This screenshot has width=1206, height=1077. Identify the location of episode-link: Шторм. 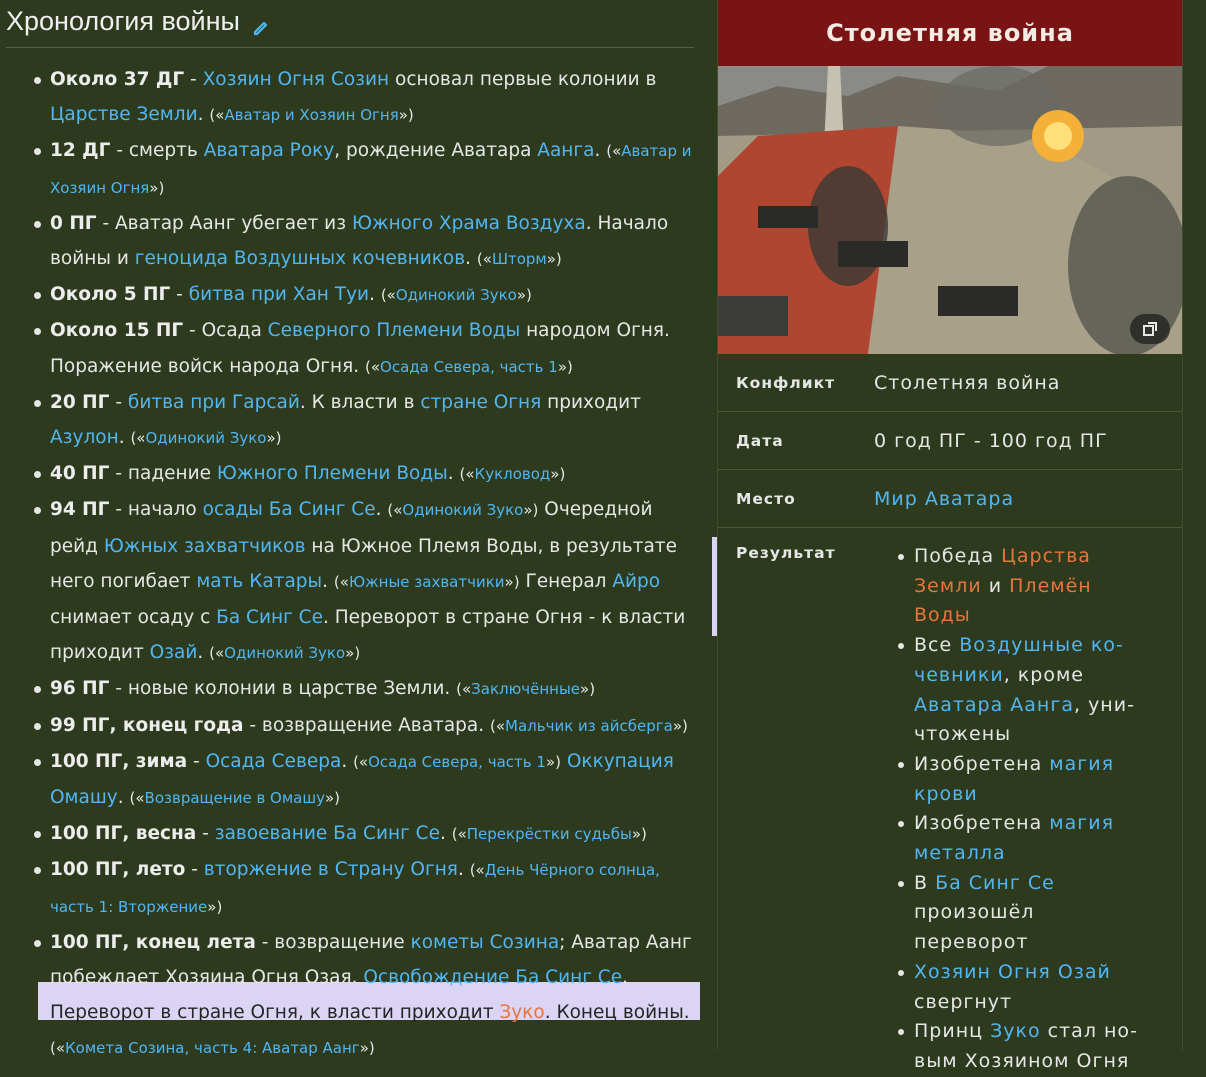
(519, 259).